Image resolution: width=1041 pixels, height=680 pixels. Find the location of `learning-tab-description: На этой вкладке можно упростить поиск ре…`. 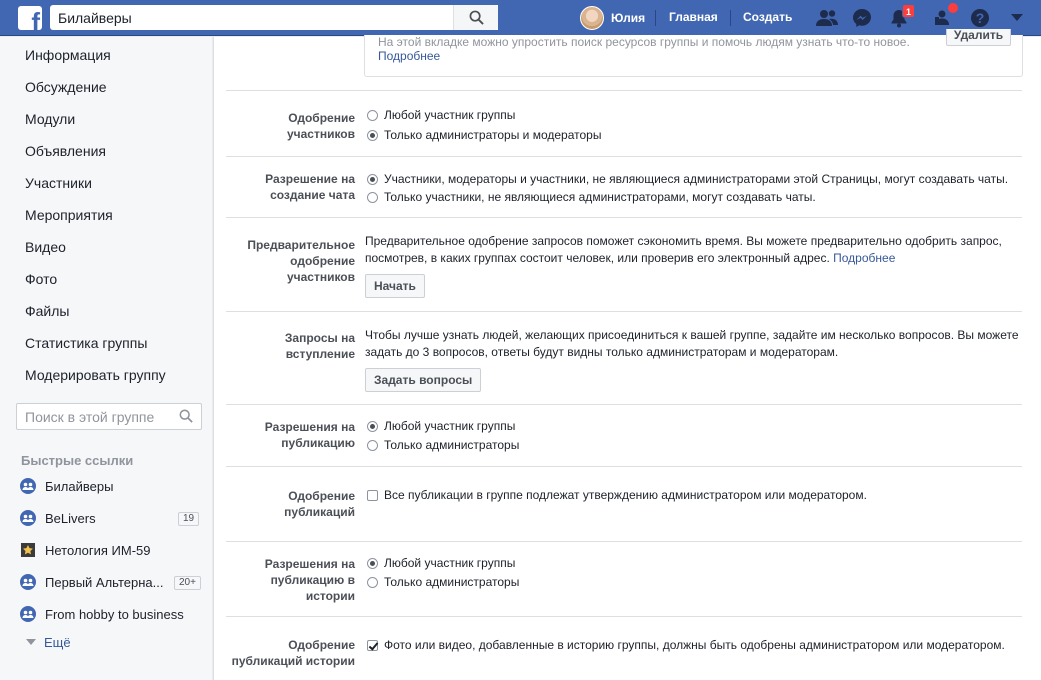

learning-tab-description: На этой вкладке можно упростить поиск ре… is located at coordinates (644, 42).